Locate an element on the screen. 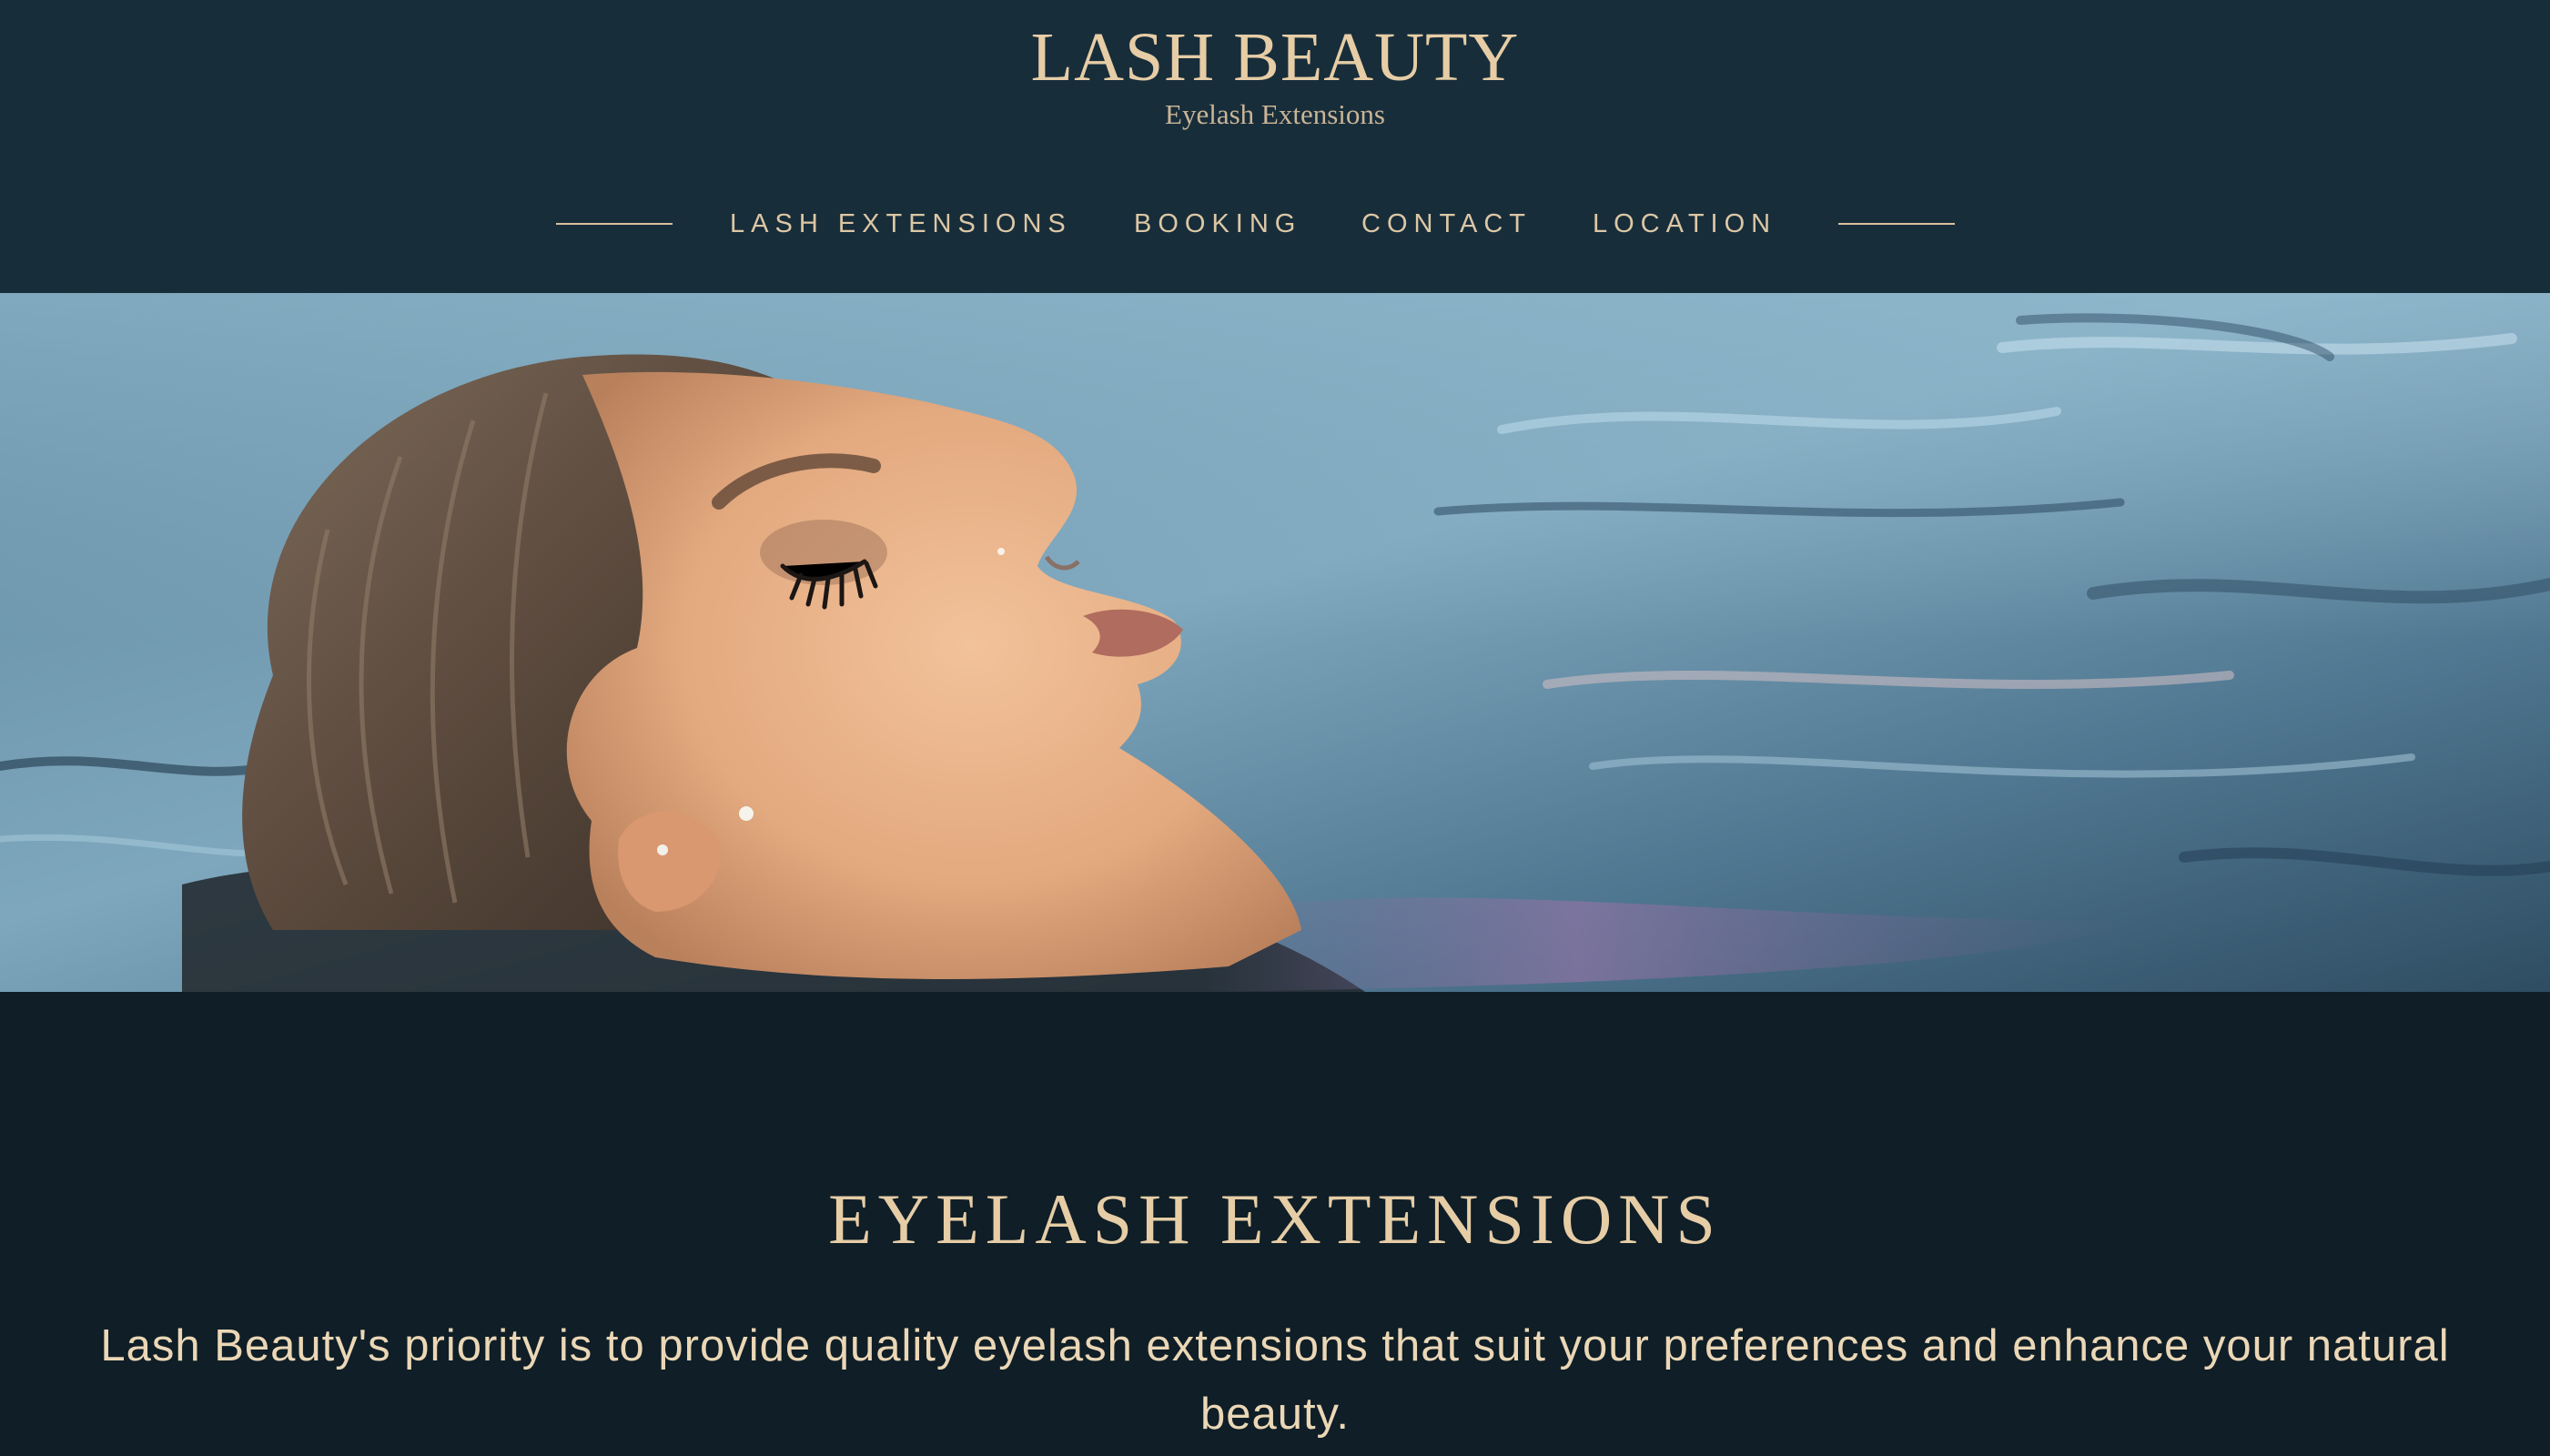 This screenshot has width=2550, height=1456. main-nav: LASH EXTENSIONS BOOKING CONTACT LOCATION is located at coordinates (1275, 224).